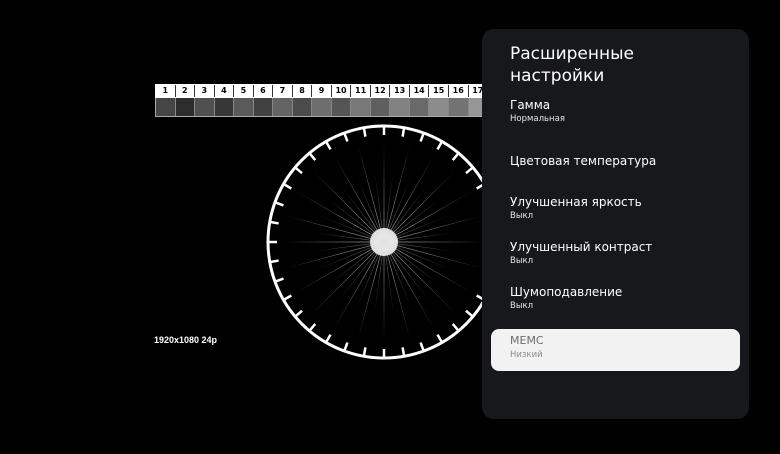 The width and height of the screenshot is (780, 454). What do you see at coordinates (459, 91) in the screenshot?
I see `ruler-number: 16` at bounding box center [459, 91].